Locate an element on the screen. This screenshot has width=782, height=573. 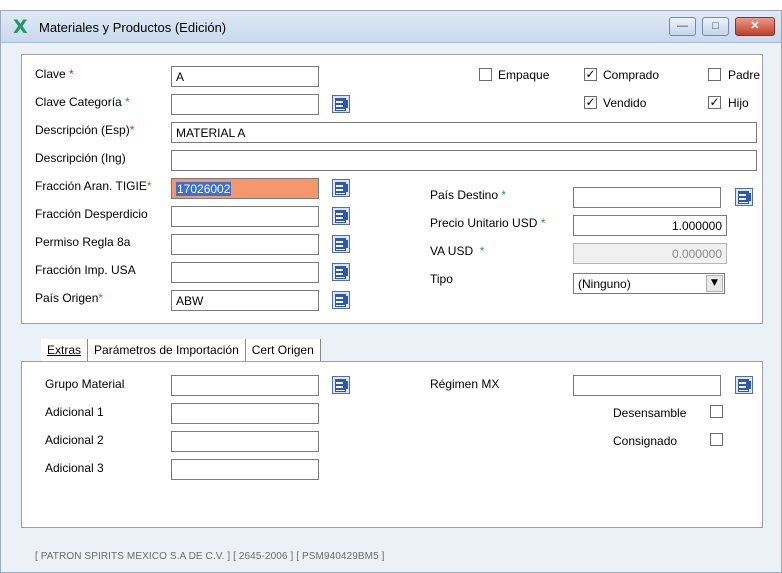
pais-origen-input: ABW is located at coordinates (245, 300).